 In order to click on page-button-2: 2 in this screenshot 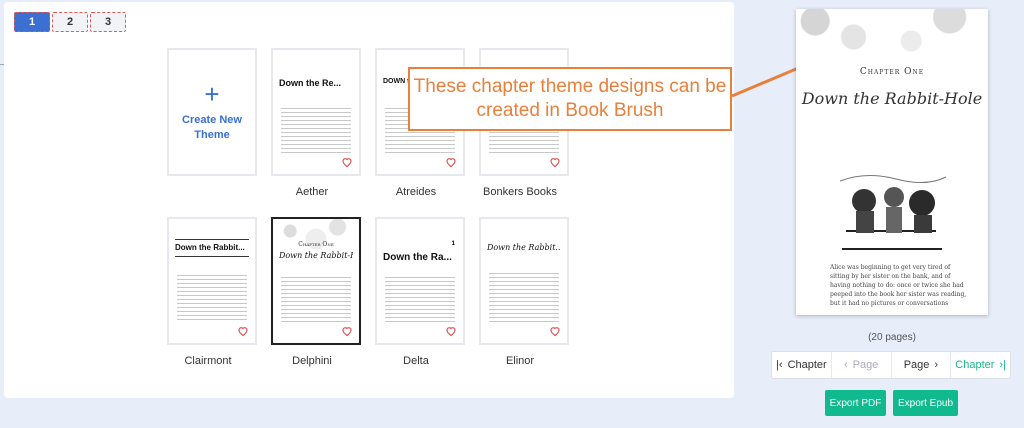, I will do `click(70, 22)`.